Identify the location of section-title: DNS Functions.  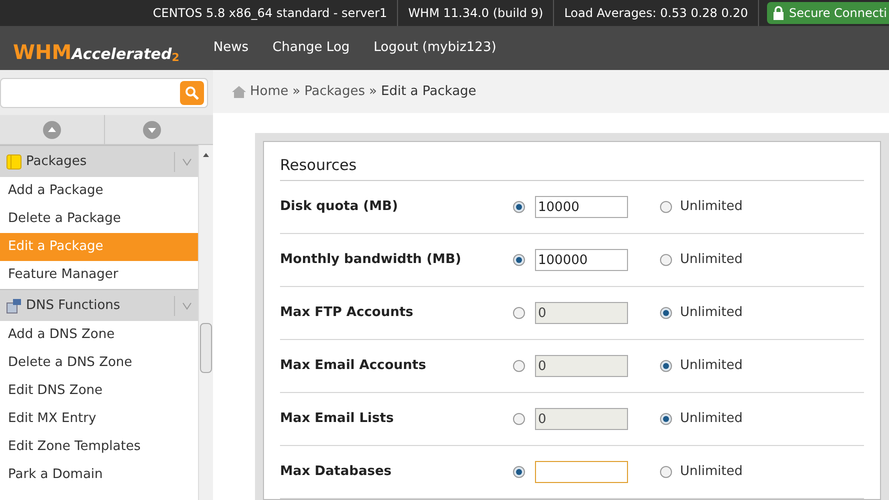
(74, 305).